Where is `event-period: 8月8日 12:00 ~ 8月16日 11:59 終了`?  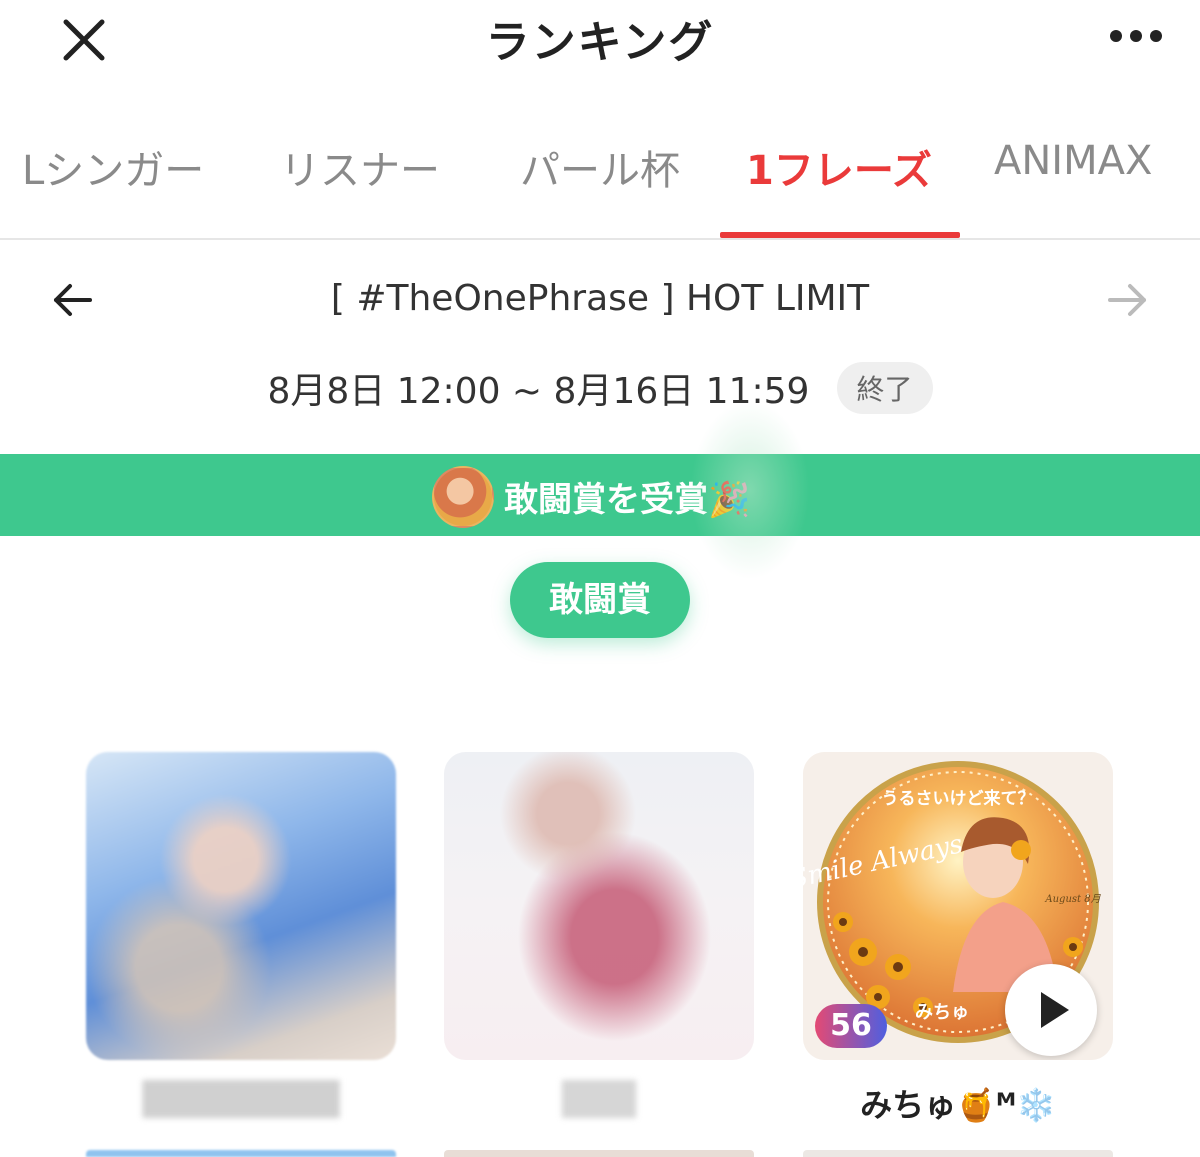
event-period: 8月8日 12:00 ~ 8月16日 11:59 終了 is located at coordinates (600, 390).